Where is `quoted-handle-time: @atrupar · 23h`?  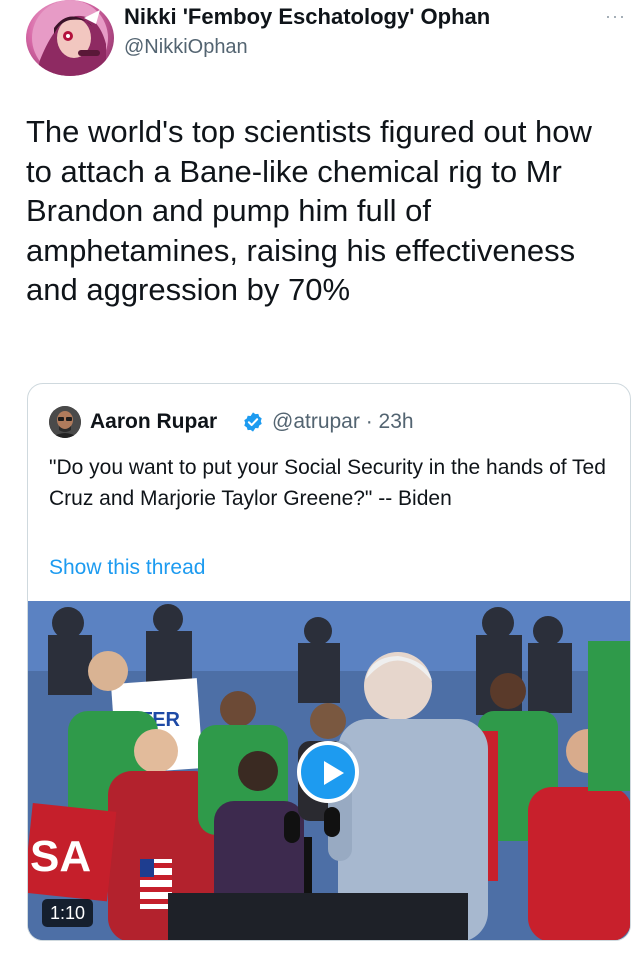
quoted-handle-time: @atrupar · 23h is located at coordinates (343, 421).